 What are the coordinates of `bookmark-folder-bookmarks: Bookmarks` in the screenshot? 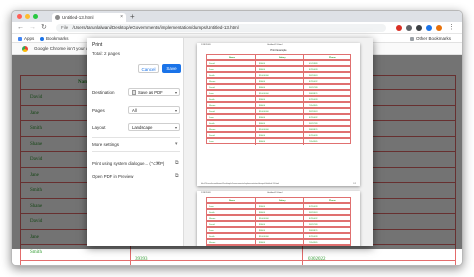 It's located at (54, 38).